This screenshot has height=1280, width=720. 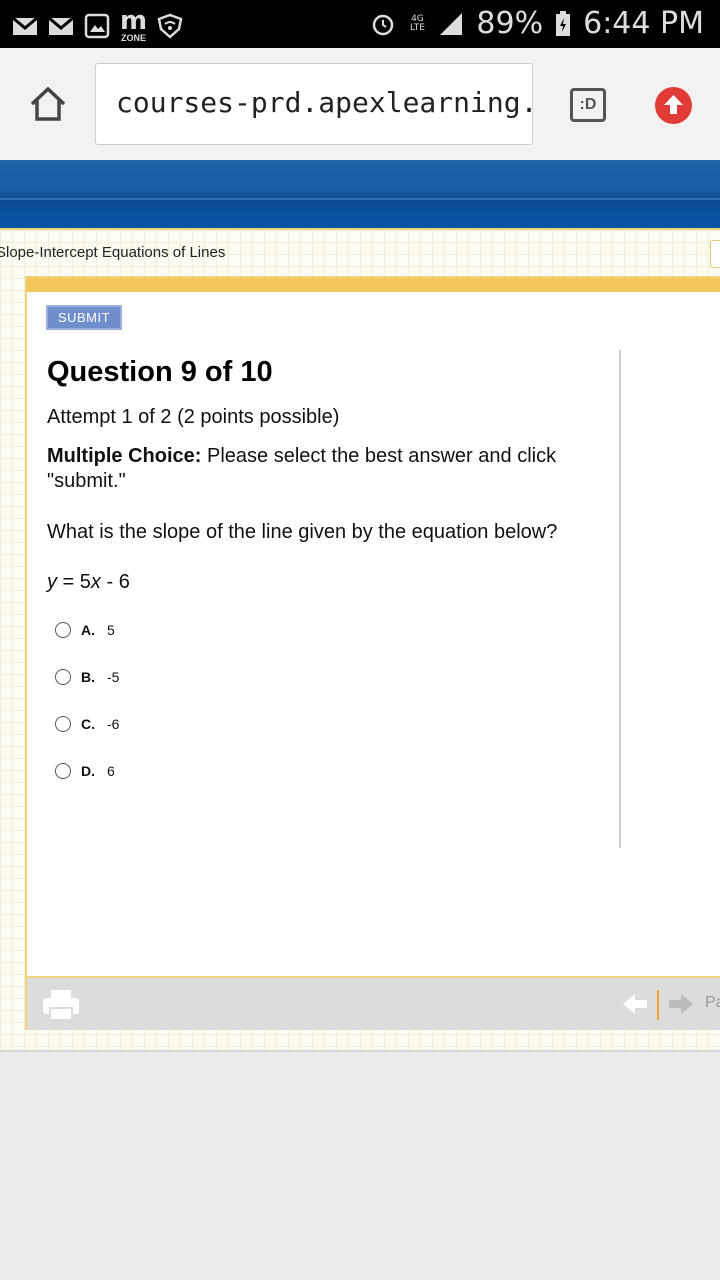 What do you see at coordinates (712, 1003) in the screenshot?
I see `page-nav-label: Pa` at bounding box center [712, 1003].